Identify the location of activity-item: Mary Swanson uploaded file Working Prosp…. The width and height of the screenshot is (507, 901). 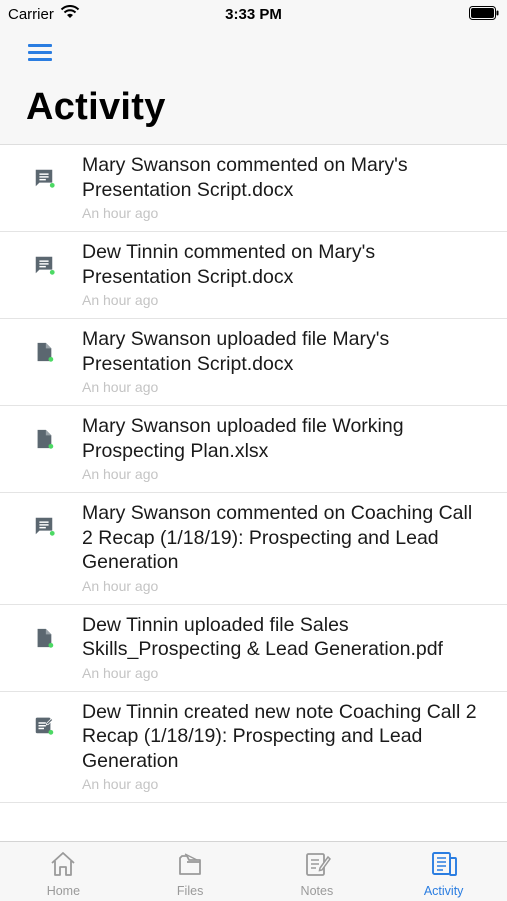
(253, 449).